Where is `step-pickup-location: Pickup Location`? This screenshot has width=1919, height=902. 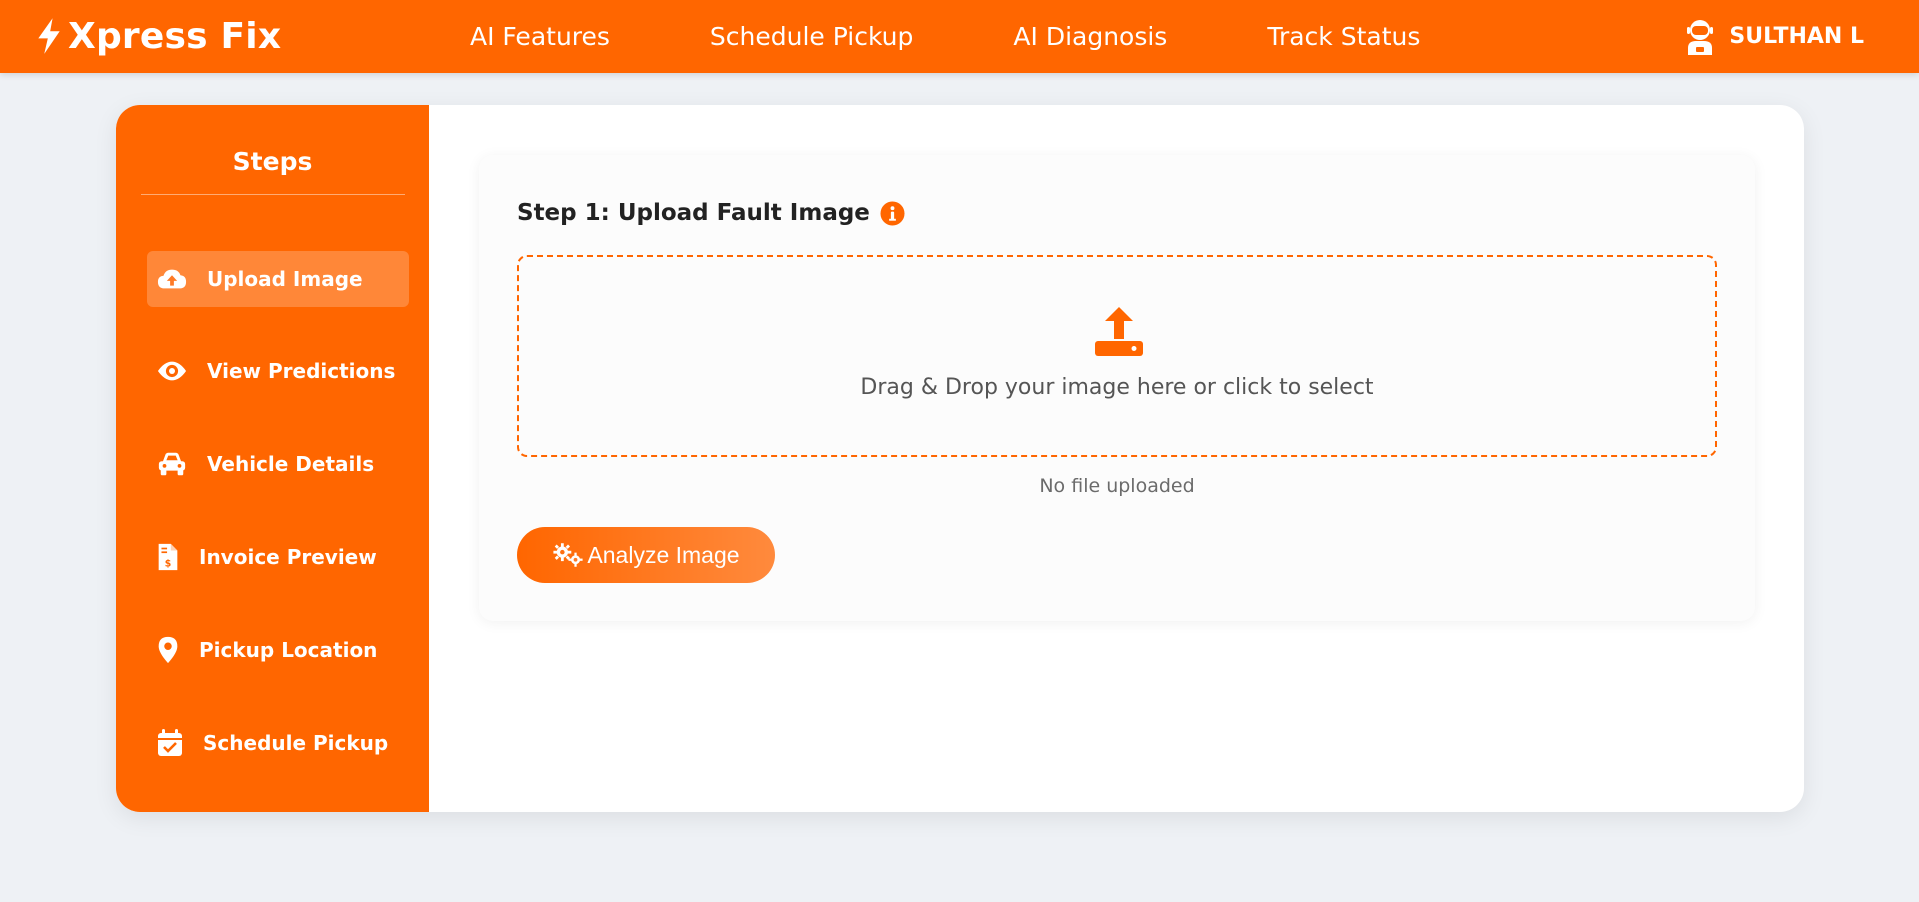
step-pickup-location: Pickup Location is located at coordinates (278, 650).